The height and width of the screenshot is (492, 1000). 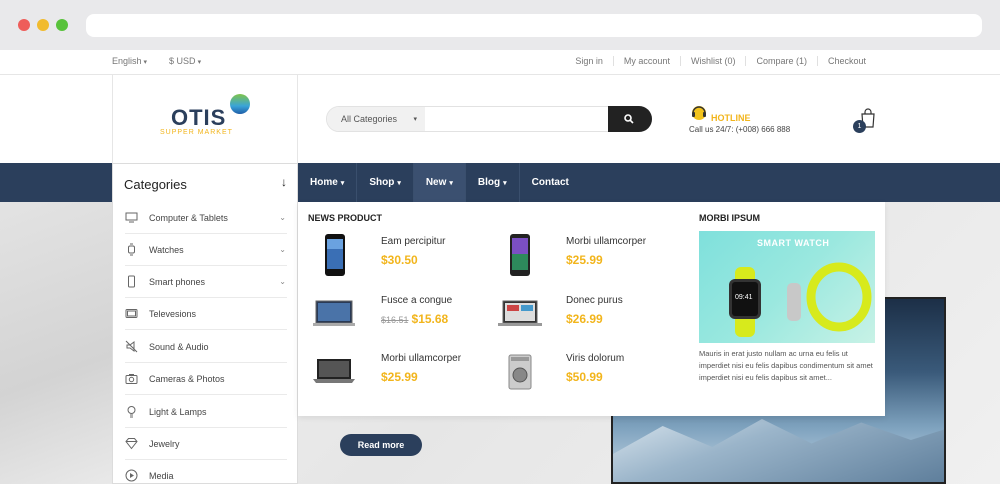 What do you see at coordinates (382, 182) in the screenshot?
I see `nav-item-label: Shop` at bounding box center [382, 182].